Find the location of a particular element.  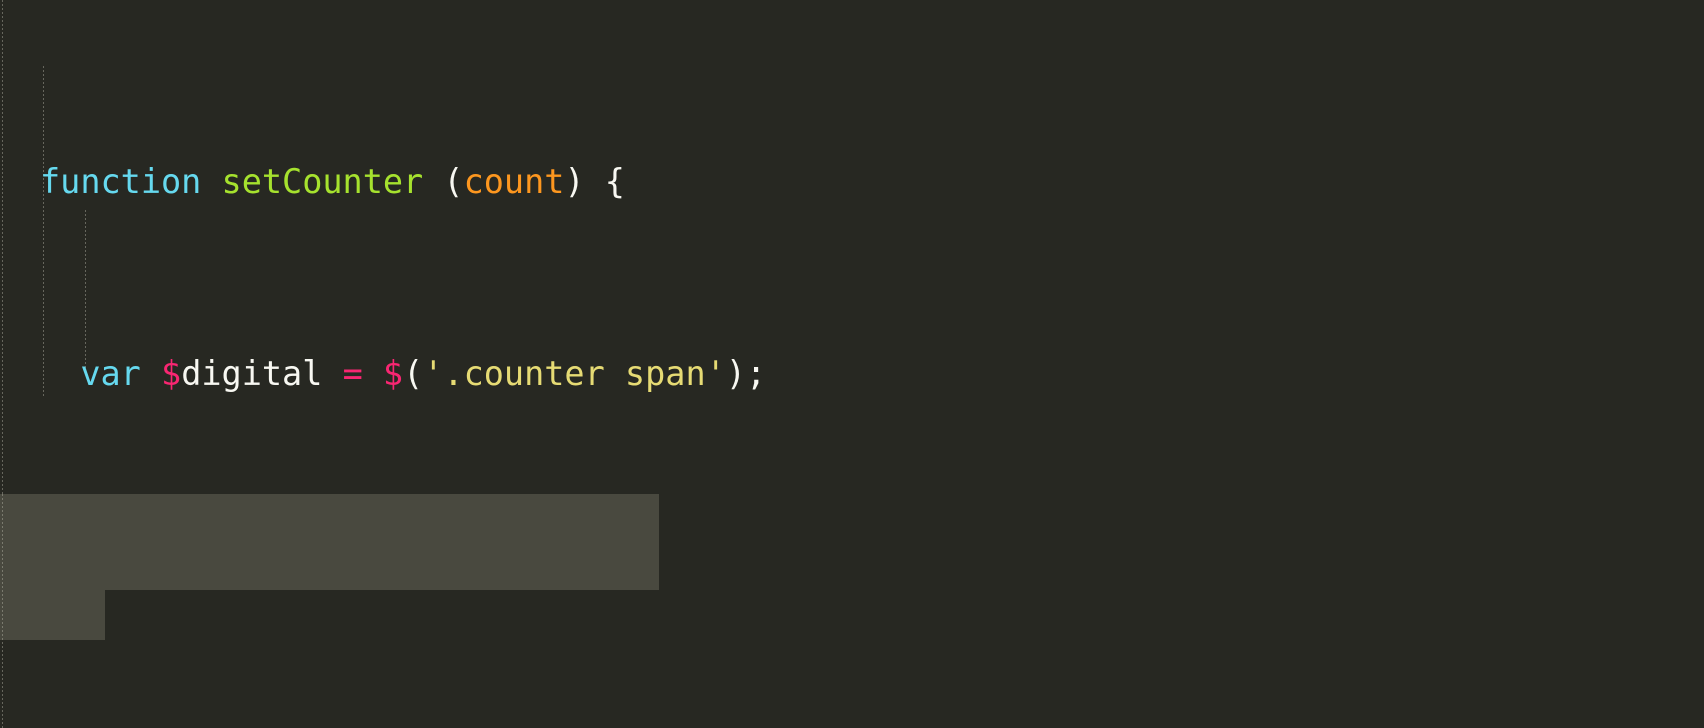

code-line-1: function setCounter (count) { is located at coordinates (776, 182).